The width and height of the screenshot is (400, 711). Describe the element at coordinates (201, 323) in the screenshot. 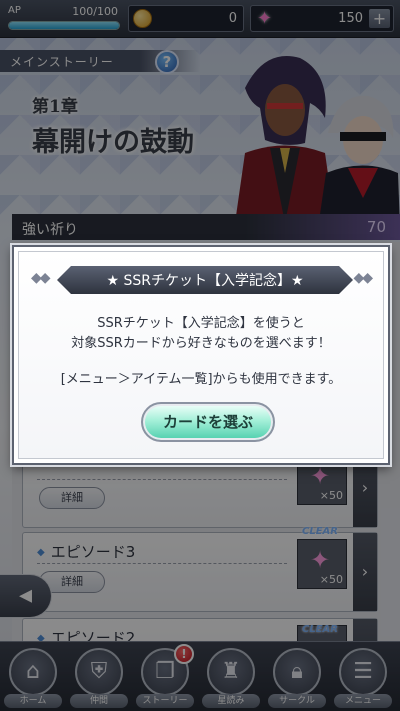

I see `dialog-message-line: SSRチケット【入学記念】を使うと` at that location.